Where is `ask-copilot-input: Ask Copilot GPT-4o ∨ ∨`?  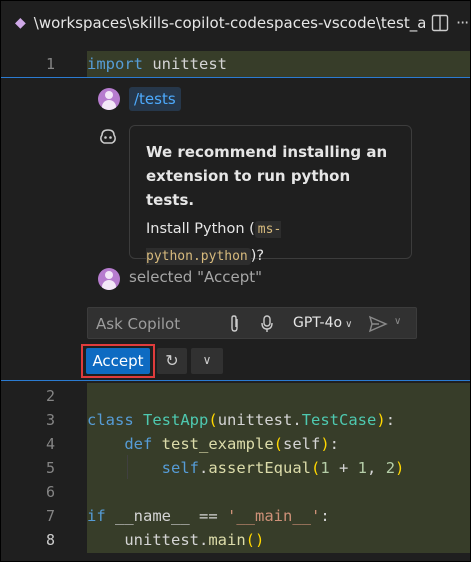 ask-copilot-input: Ask Copilot GPT-4o ∨ ∨ is located at coordinates (252, 323).